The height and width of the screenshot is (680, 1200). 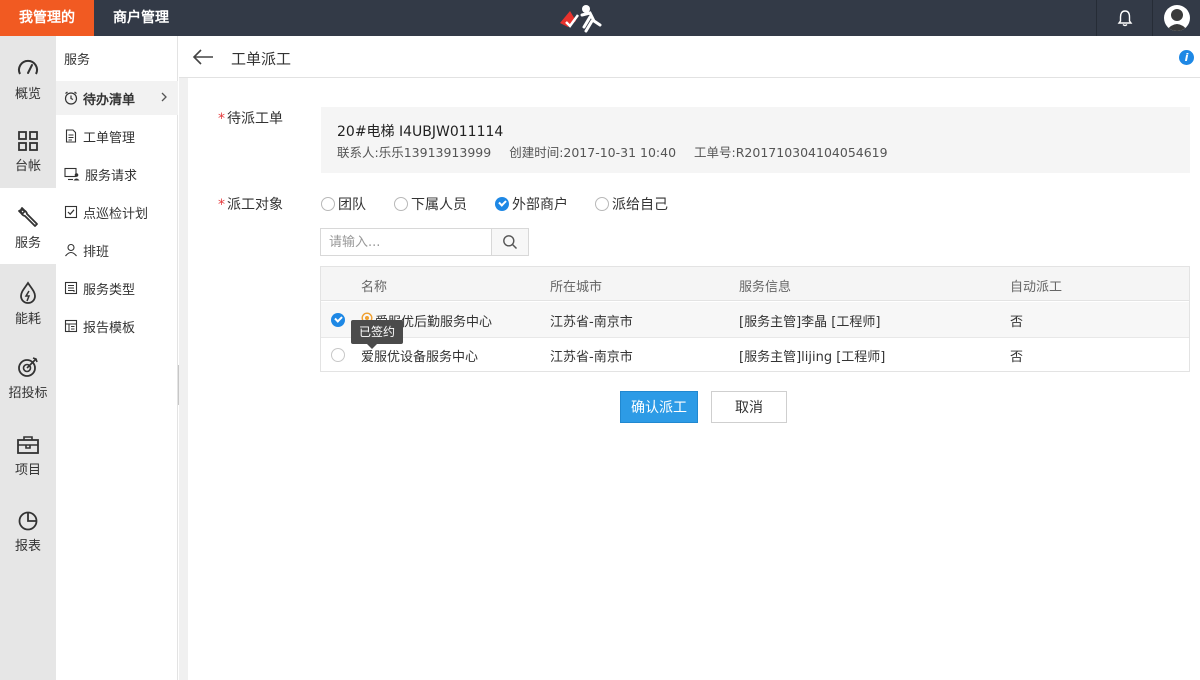 I want to click on service-type-icon, so click(x=71, y=288).